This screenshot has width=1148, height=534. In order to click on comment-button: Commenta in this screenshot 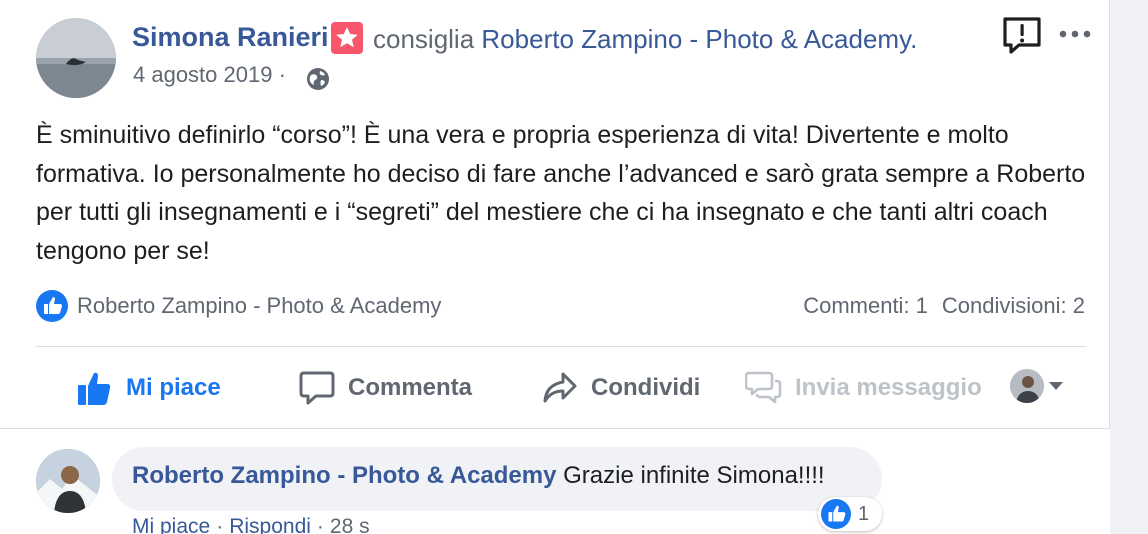, I will do `click(385, 388)`.